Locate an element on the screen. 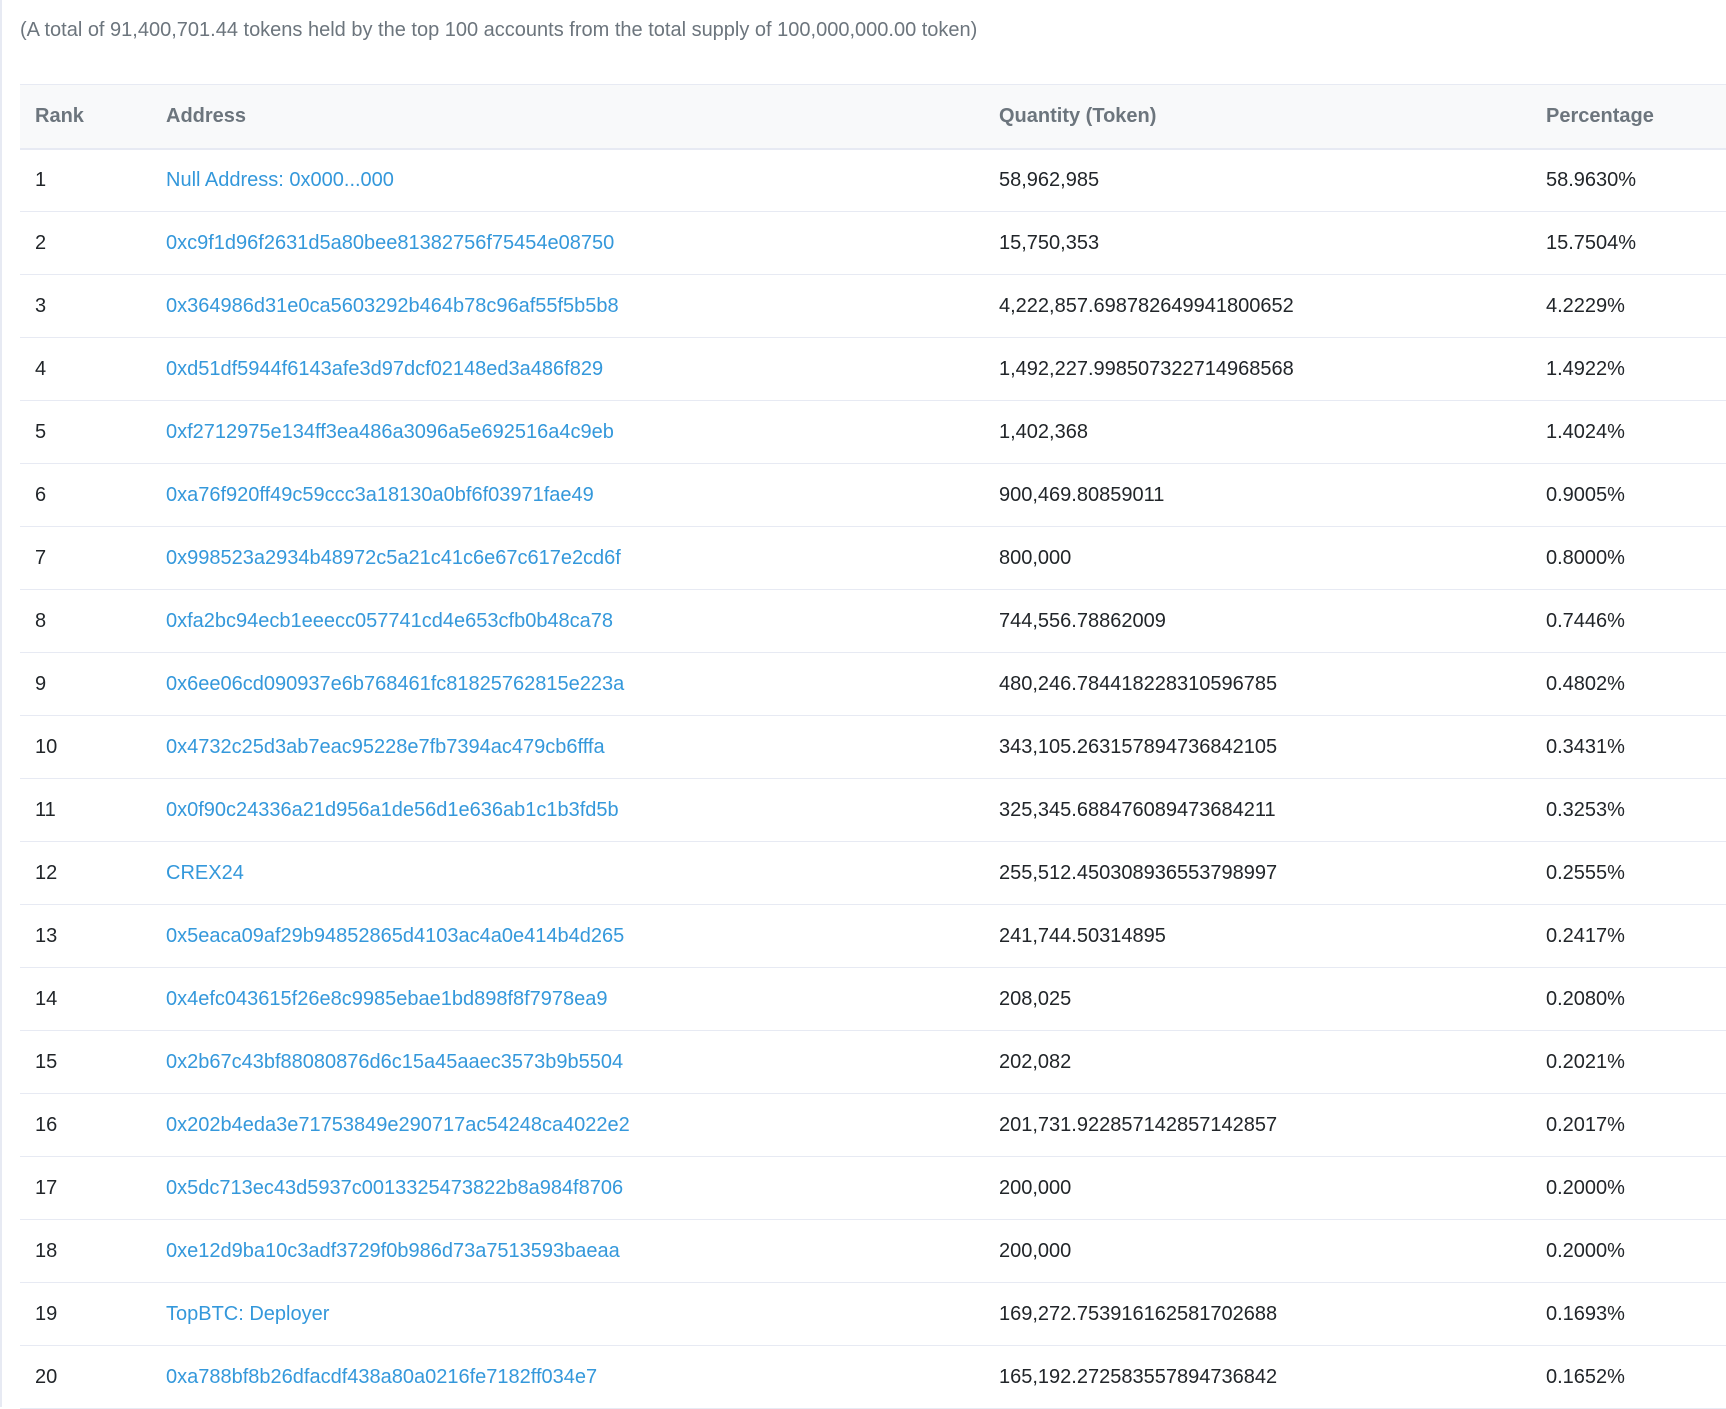  quantity-cell: 744,556.78862009 is located at coordinates (1272, 621).